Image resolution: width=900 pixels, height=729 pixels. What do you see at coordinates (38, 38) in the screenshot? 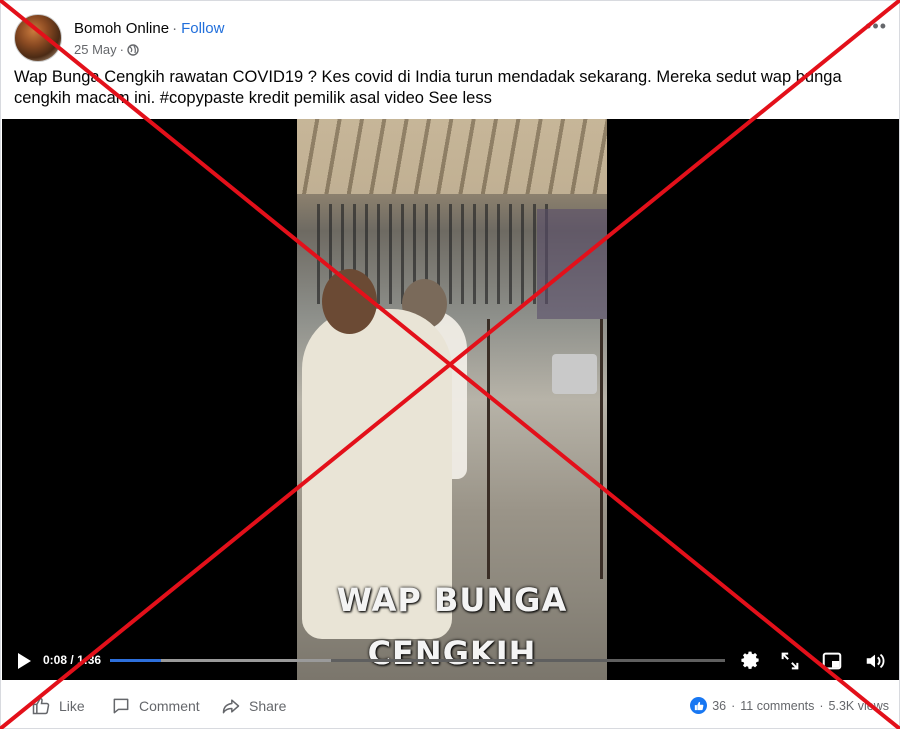
I see `page-avatar` at bounding box center [38, 38].